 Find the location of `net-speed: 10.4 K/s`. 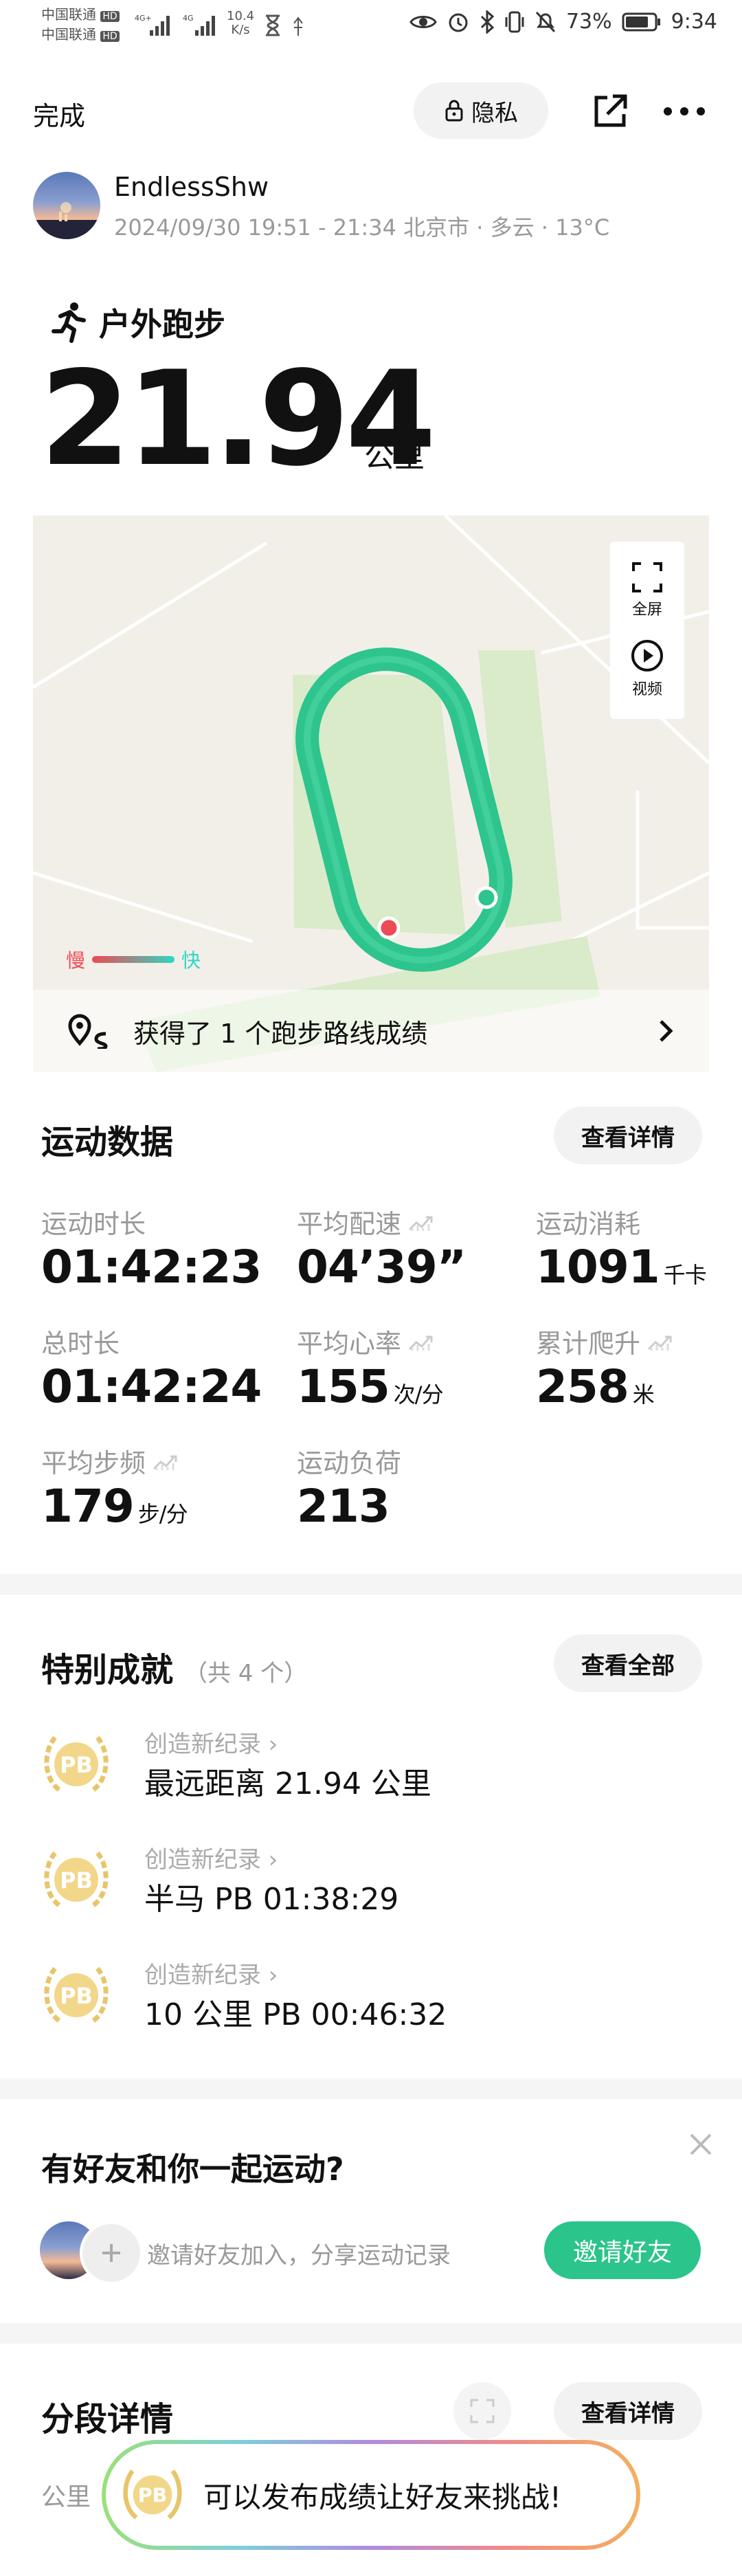

net-speed: 10.4 K/s is located at coordinates (241, 23).